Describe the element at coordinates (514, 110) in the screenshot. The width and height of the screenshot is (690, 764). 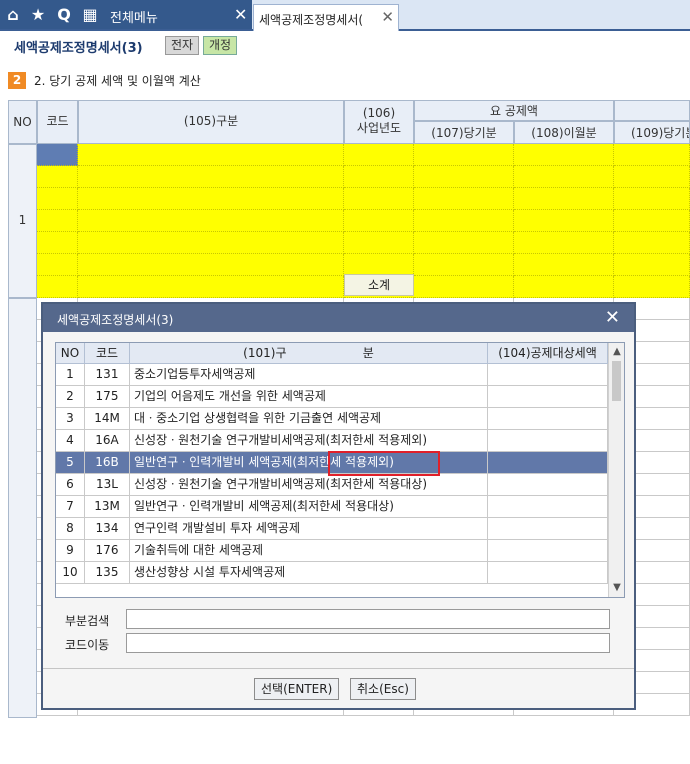
I see `header-deductible-group: 요 공제액` at that location.